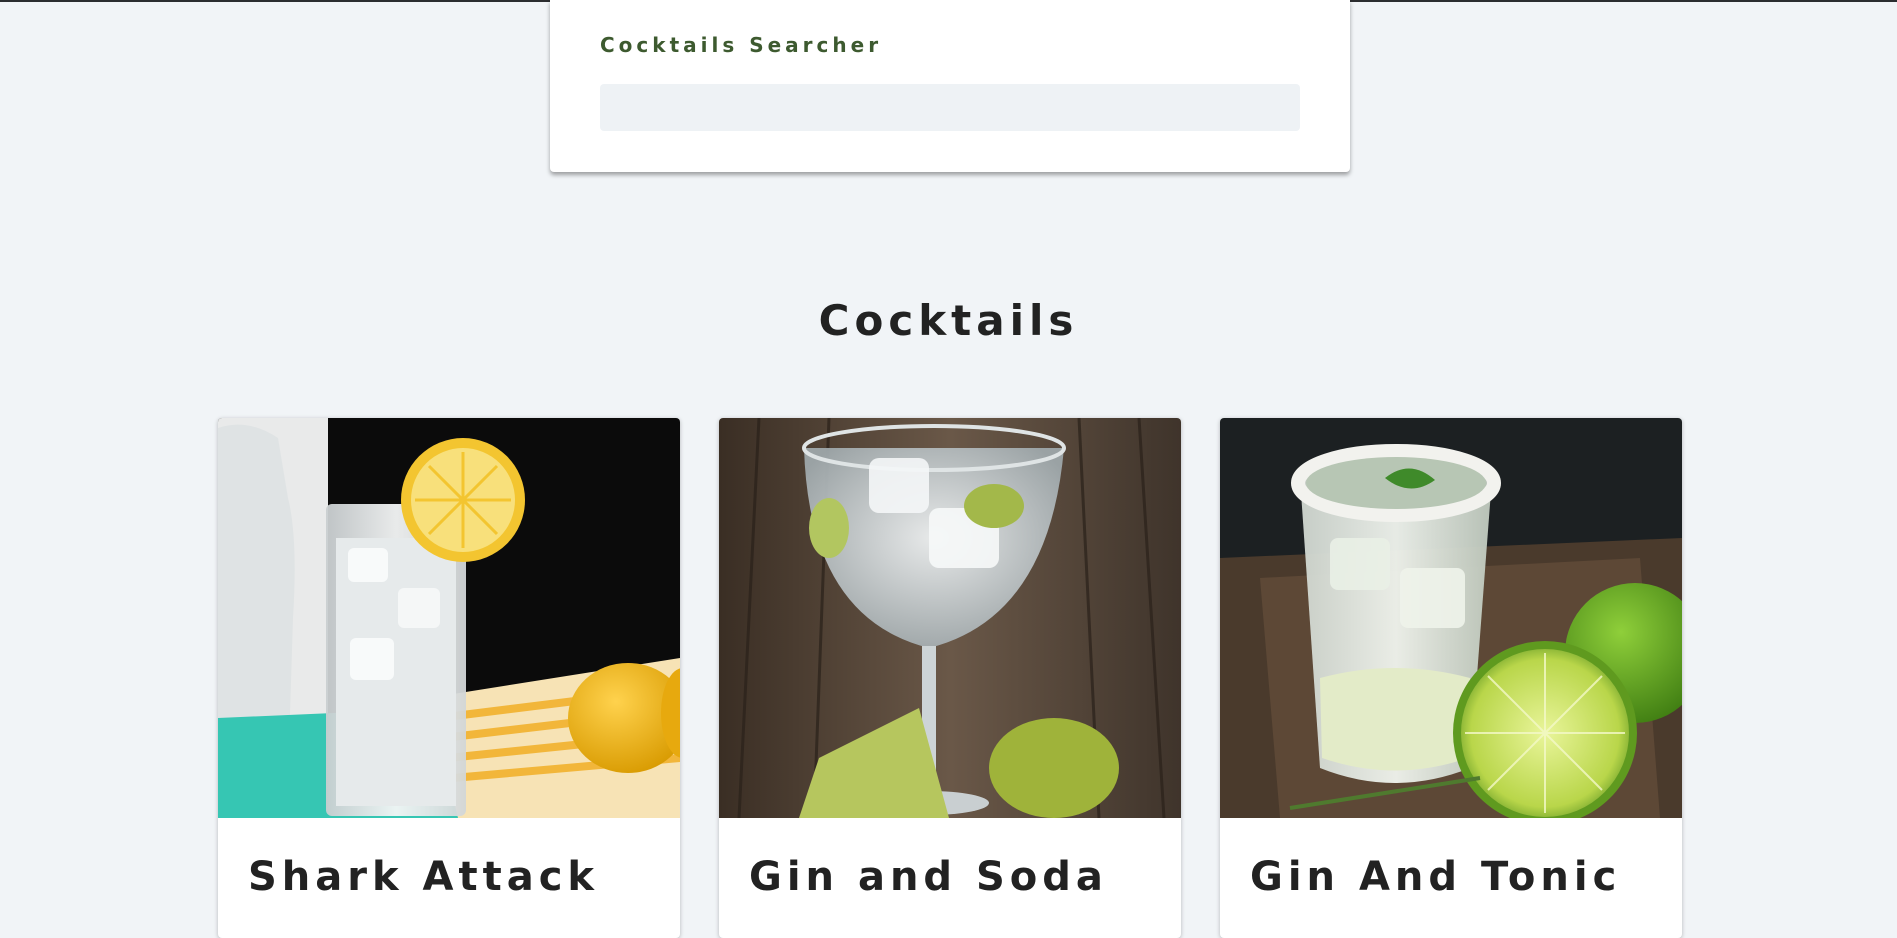 The width and height of the screenshot is (1897, 938). What do you see at coordinates (928, 877) in the screenshot?
I see `cocktail-name: Gin and Soda` at bounding box center [928, 877].